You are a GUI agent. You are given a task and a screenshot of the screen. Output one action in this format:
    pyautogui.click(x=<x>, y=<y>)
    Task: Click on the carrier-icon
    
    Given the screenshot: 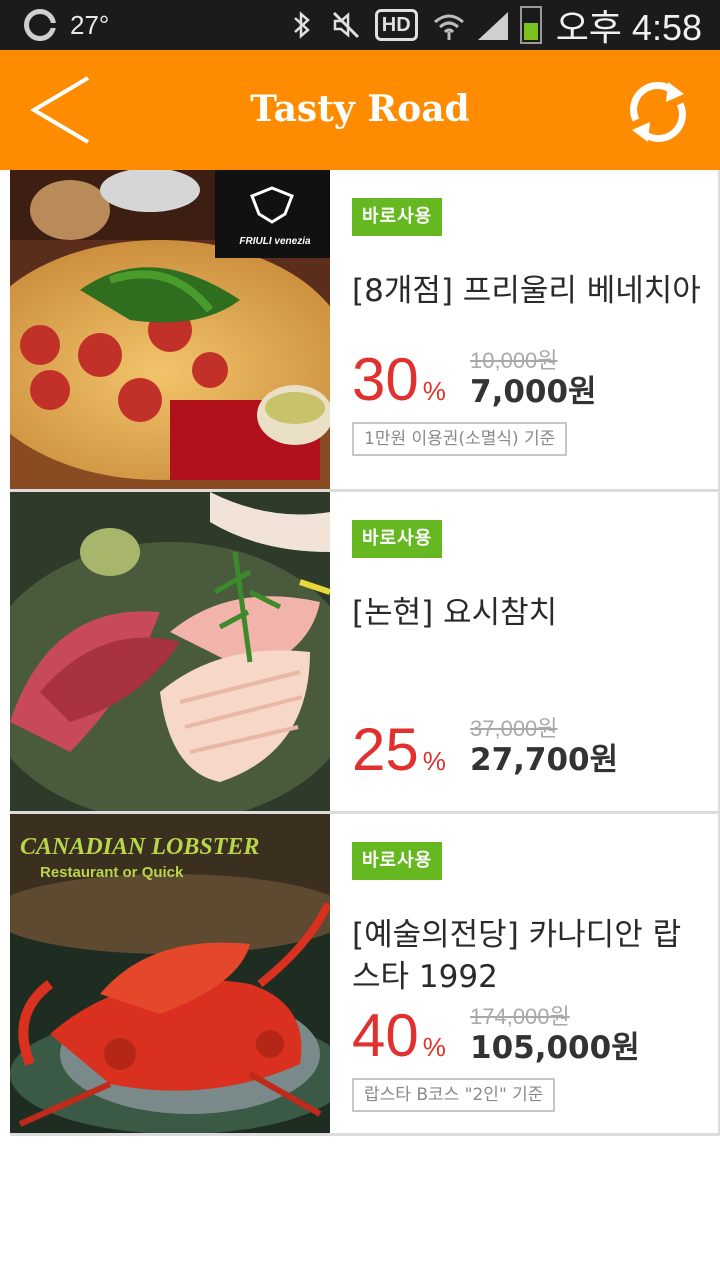 What is the action you would take?
    pyautogui.click(x=40, y=25)
    